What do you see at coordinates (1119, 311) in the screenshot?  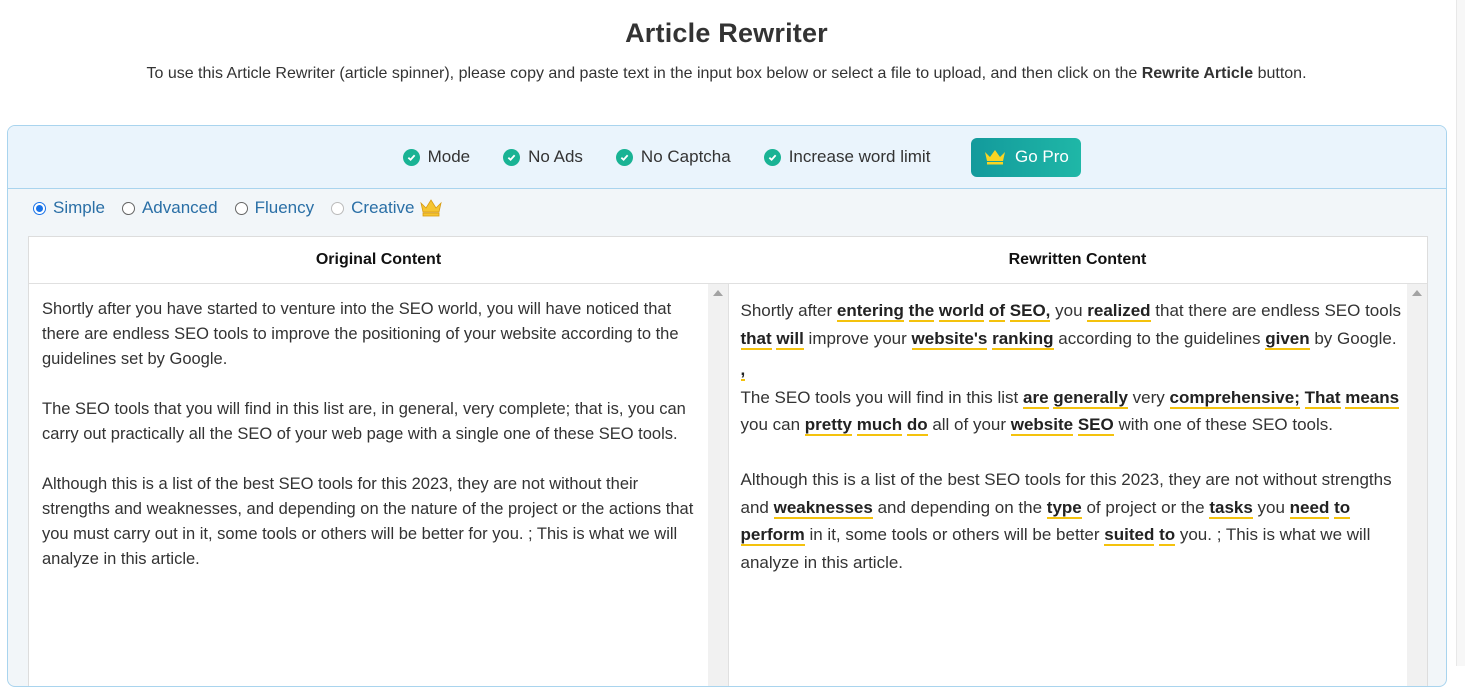 I see `highlighted-word: realized` at bounding box center [1119, 311].